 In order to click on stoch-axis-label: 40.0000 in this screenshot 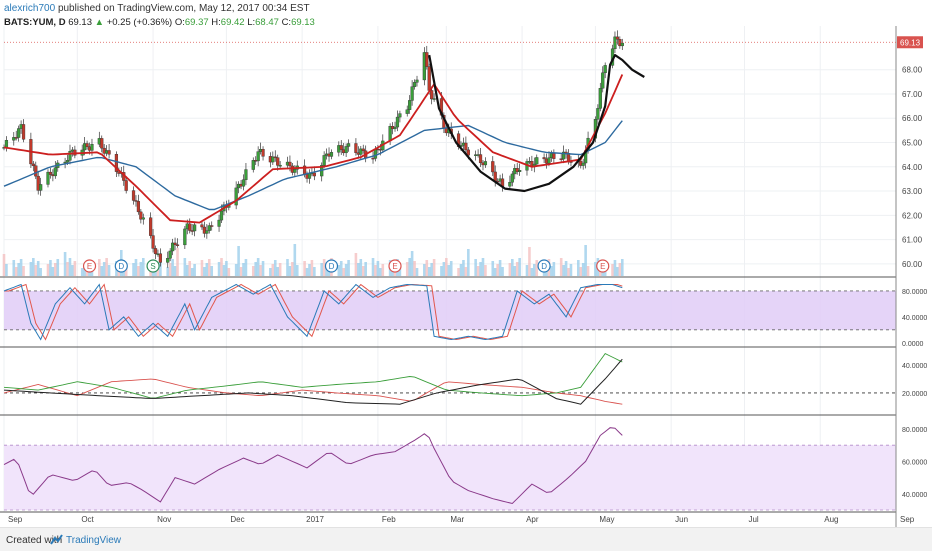, I will do `click(914, 318)`.